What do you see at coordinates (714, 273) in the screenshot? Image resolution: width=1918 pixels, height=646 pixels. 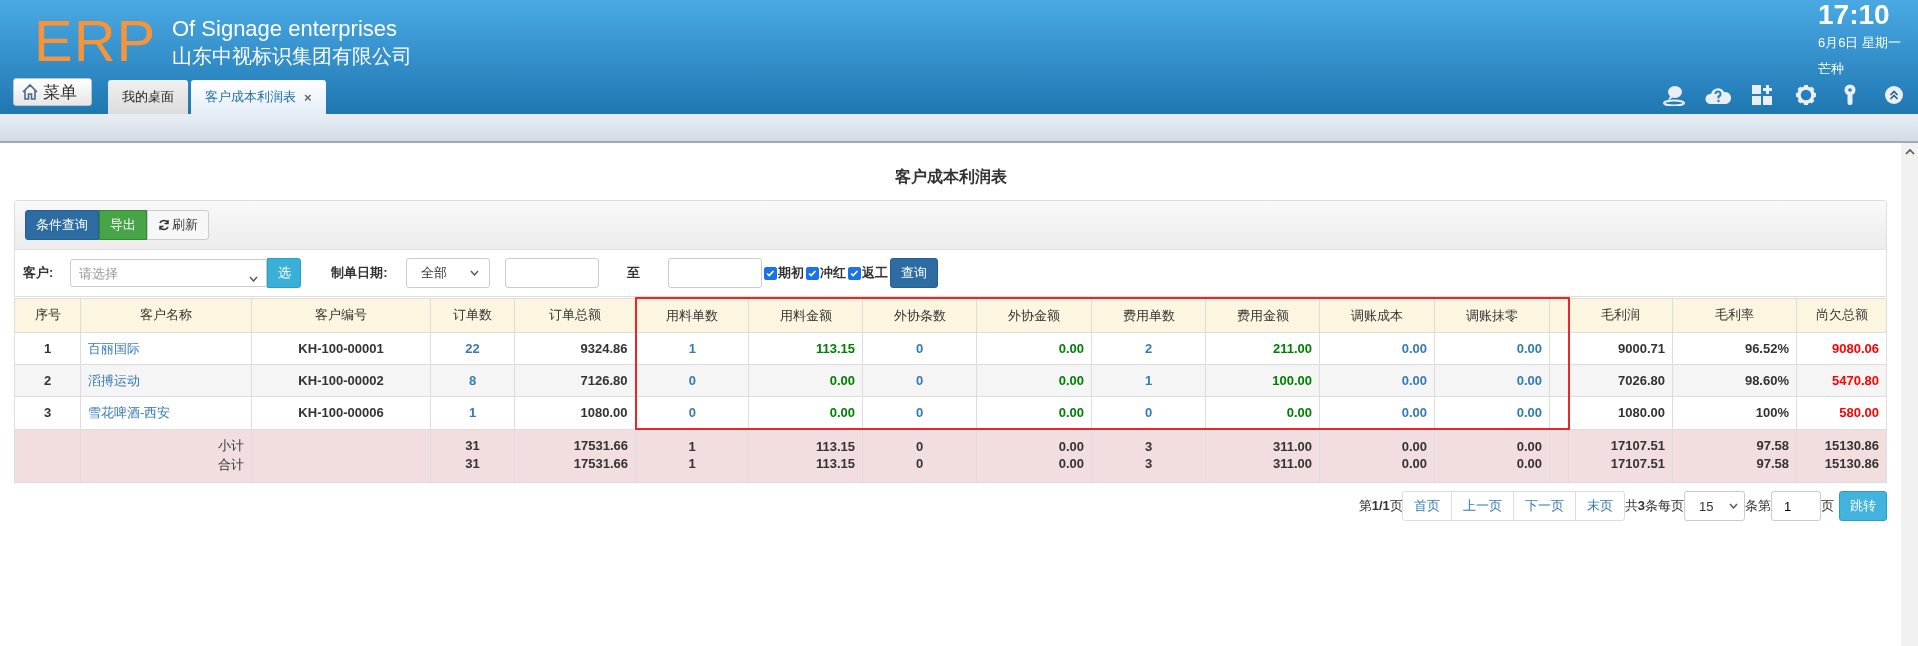 I see `end-date-field` at bounding box center [714, 273].